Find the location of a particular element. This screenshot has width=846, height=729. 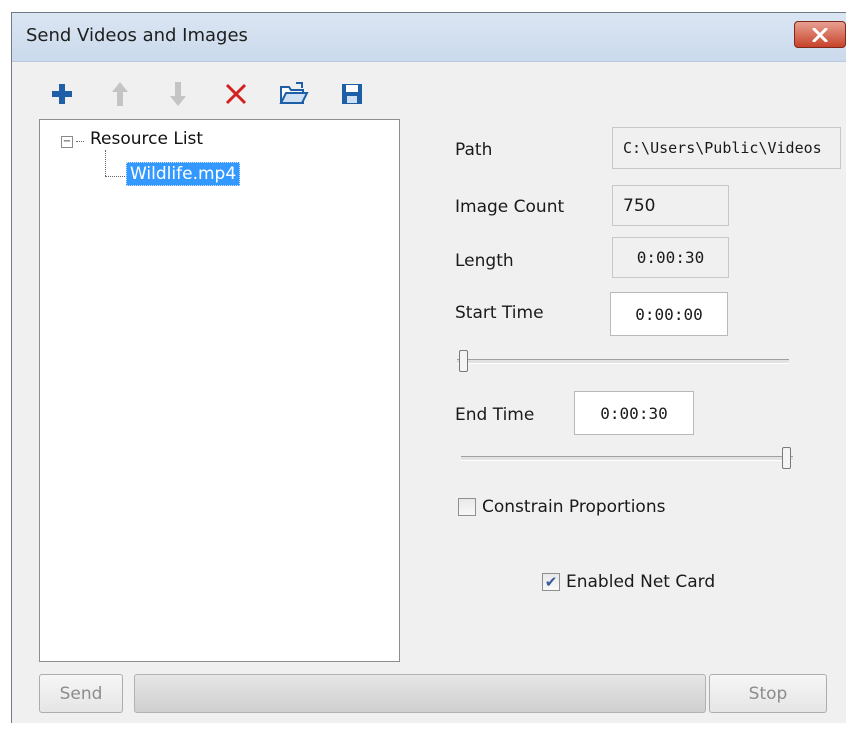

arrow-down-icon is located at coordinates (177, 94).